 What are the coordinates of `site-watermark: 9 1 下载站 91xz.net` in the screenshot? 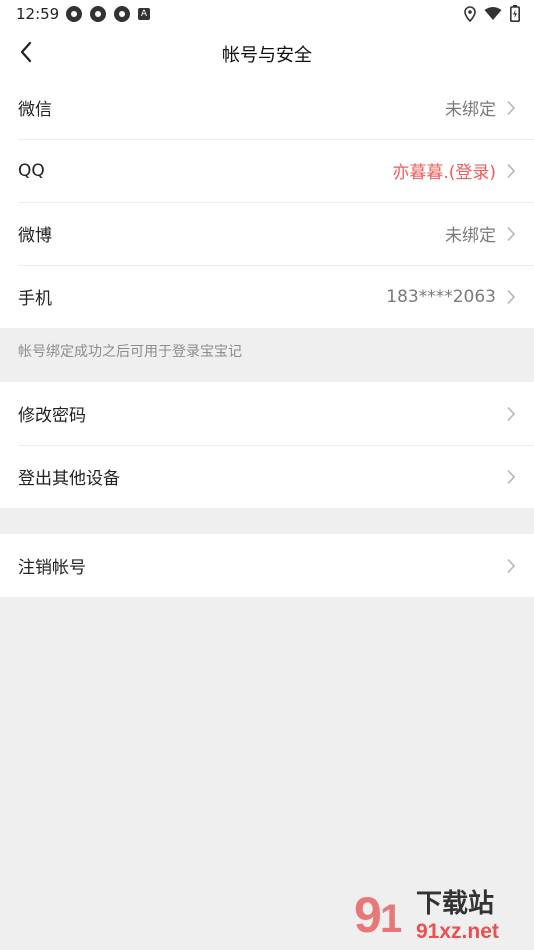 It's located at (426, 915).